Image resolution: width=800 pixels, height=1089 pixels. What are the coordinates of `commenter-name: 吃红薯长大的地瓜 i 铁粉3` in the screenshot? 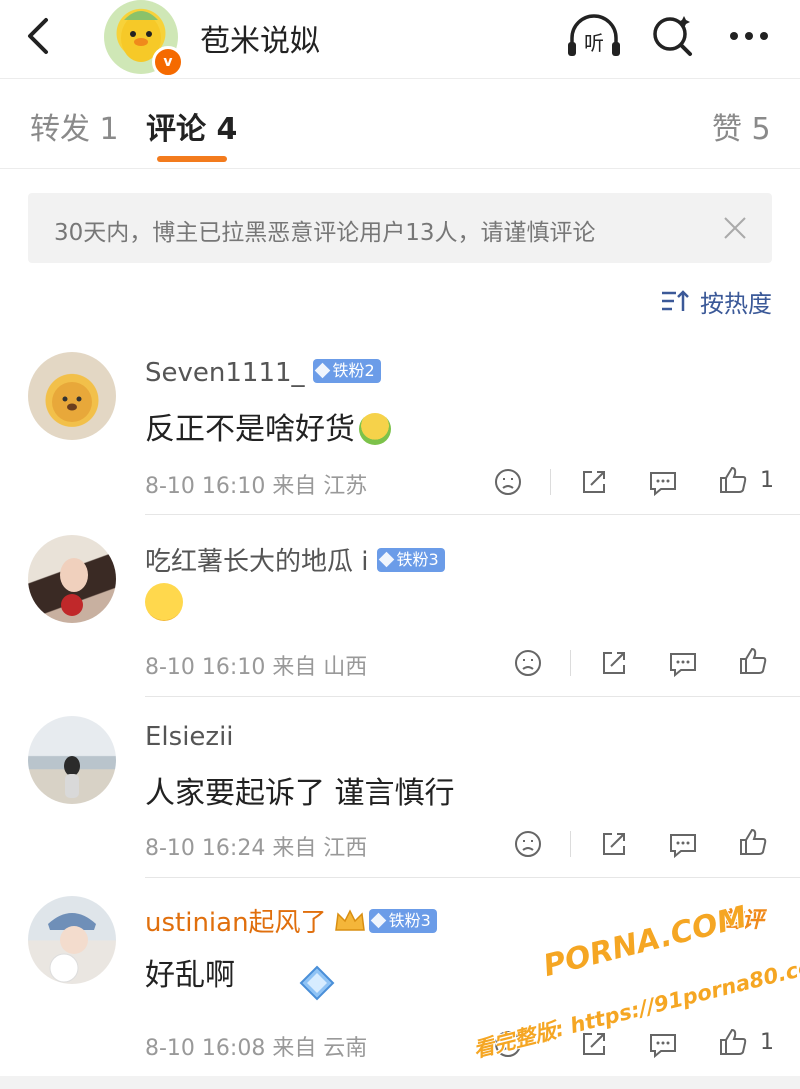 It's located at (295, 559).